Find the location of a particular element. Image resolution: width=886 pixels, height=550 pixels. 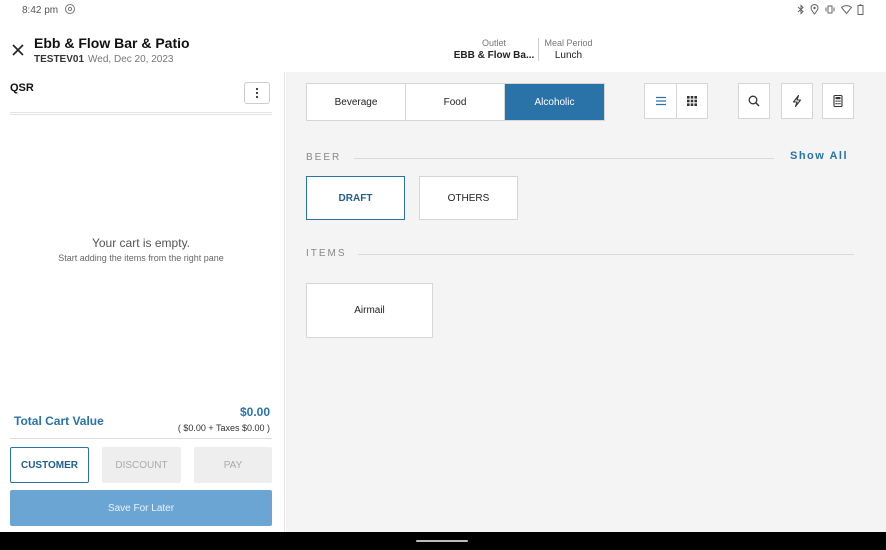

calculator-icon is located at coordinates (838, 101).